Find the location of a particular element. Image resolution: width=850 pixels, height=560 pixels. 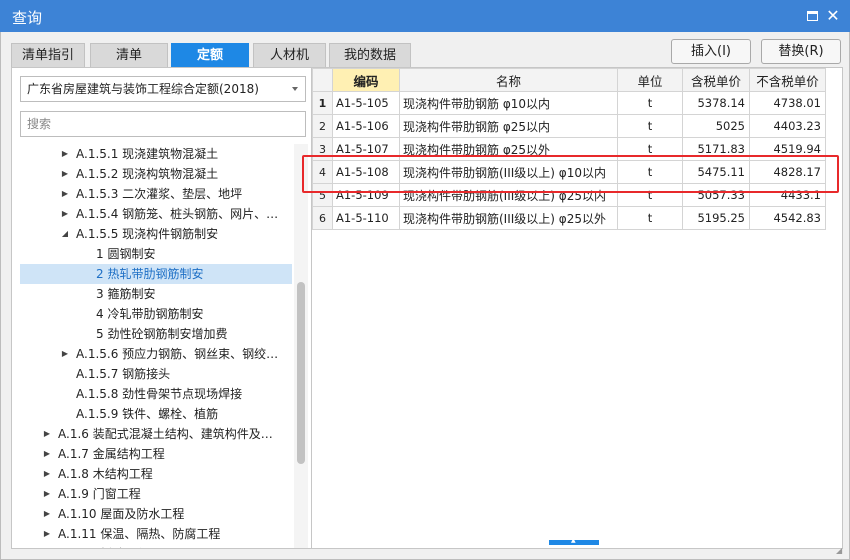

tree-item: ▶ A.1.7 金属结构工程 is located at coordinates (156, 454).